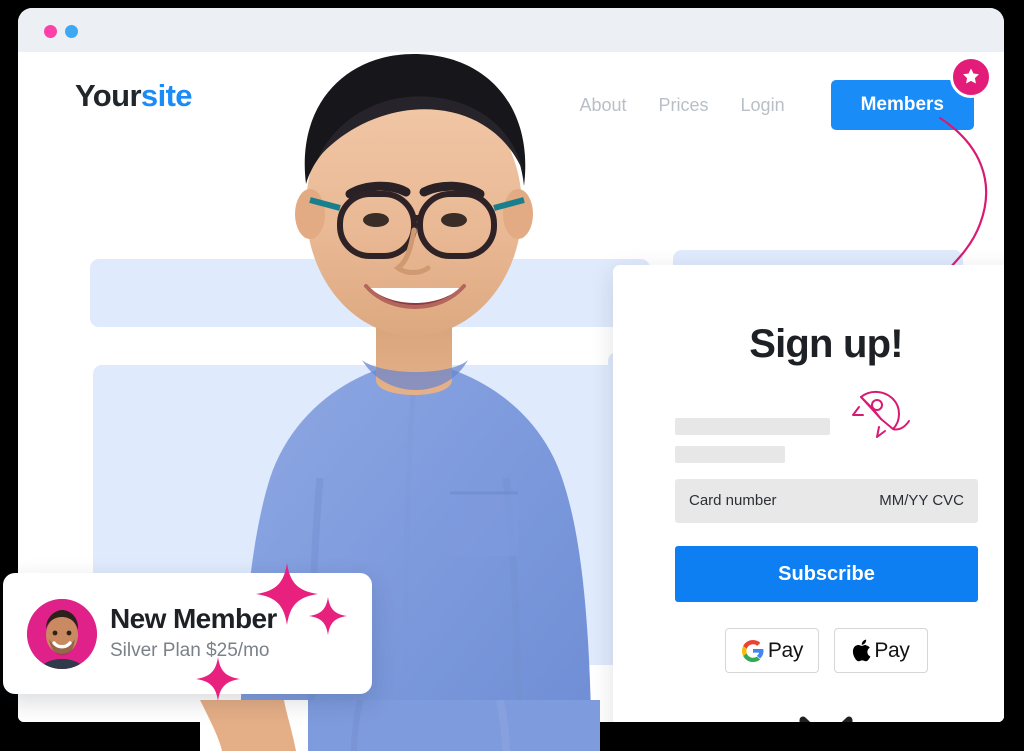 This screenshot has width=1024, height=751. I want to click on star-icon, so click(971, 77).